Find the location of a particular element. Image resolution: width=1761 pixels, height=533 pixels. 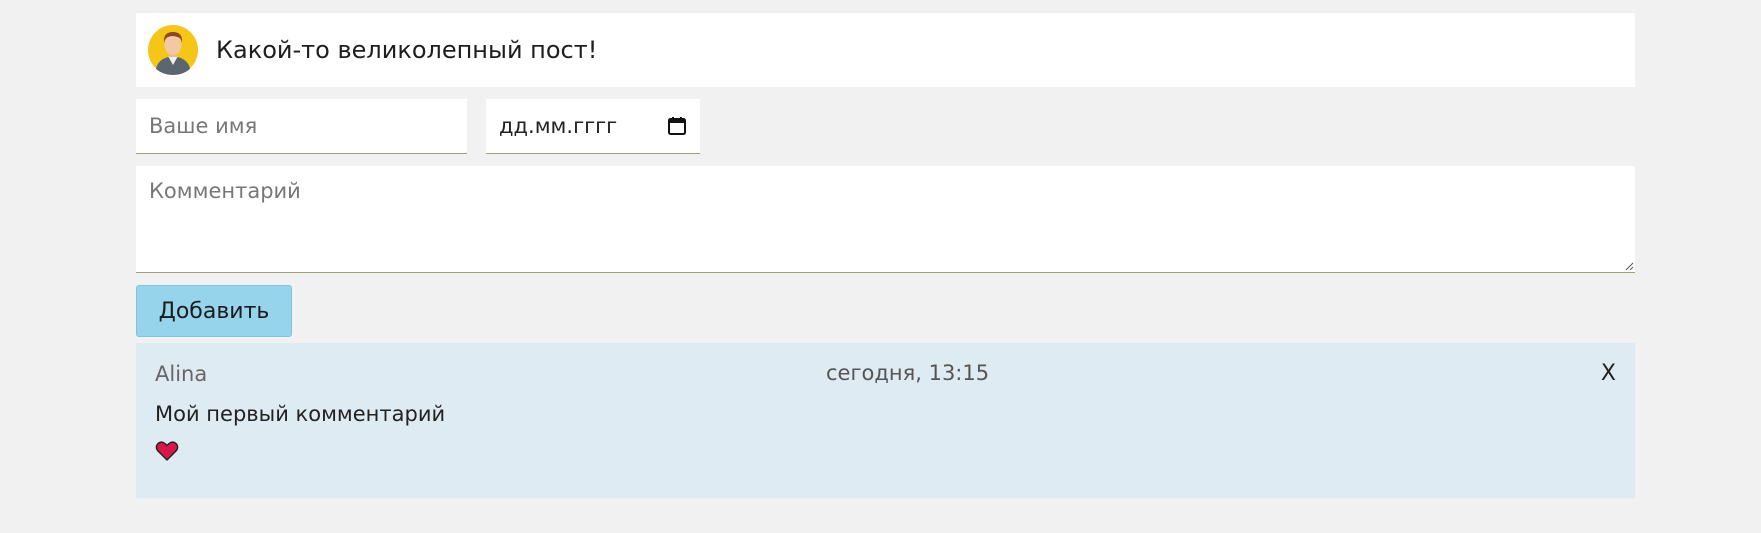

date-input: дд.мм.гггг is located at coordinates (593, 126).